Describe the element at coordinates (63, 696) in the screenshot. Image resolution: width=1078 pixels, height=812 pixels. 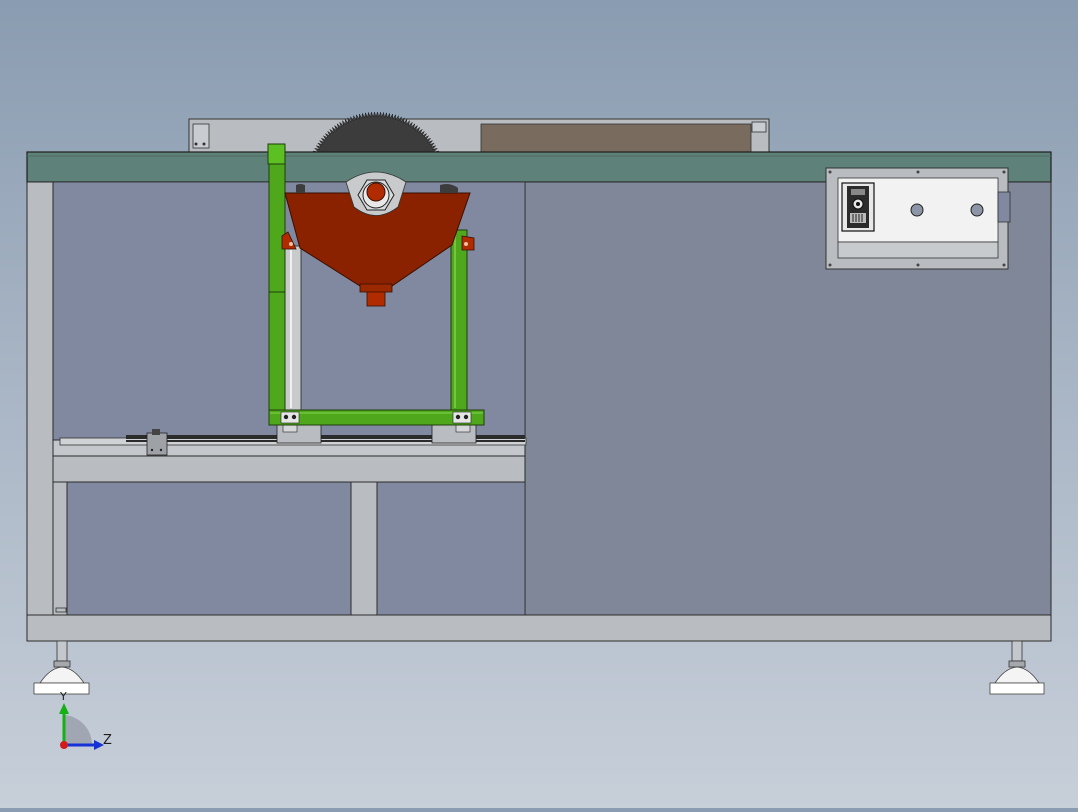
I see `axis-y-label: Y` at that location.